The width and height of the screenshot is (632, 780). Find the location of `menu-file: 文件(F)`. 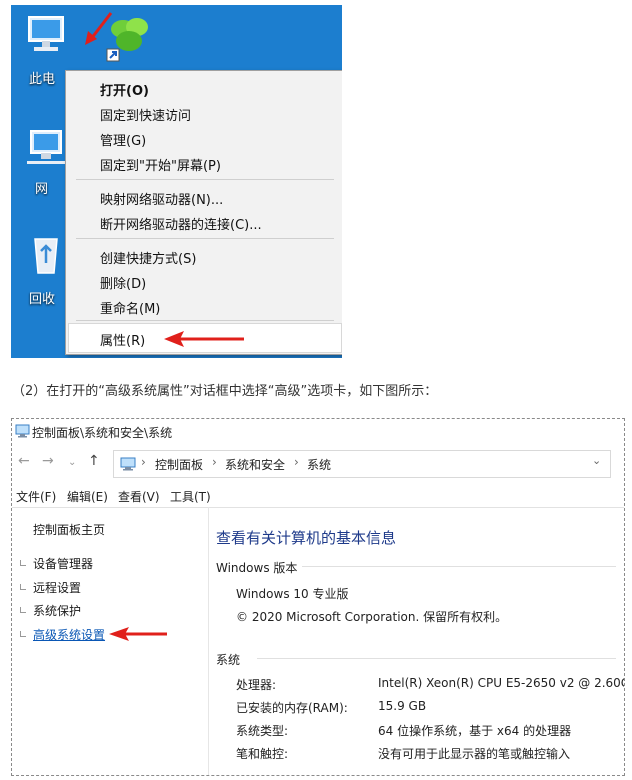

menu-file: 文件(F) is located at coordinates (36, 496).